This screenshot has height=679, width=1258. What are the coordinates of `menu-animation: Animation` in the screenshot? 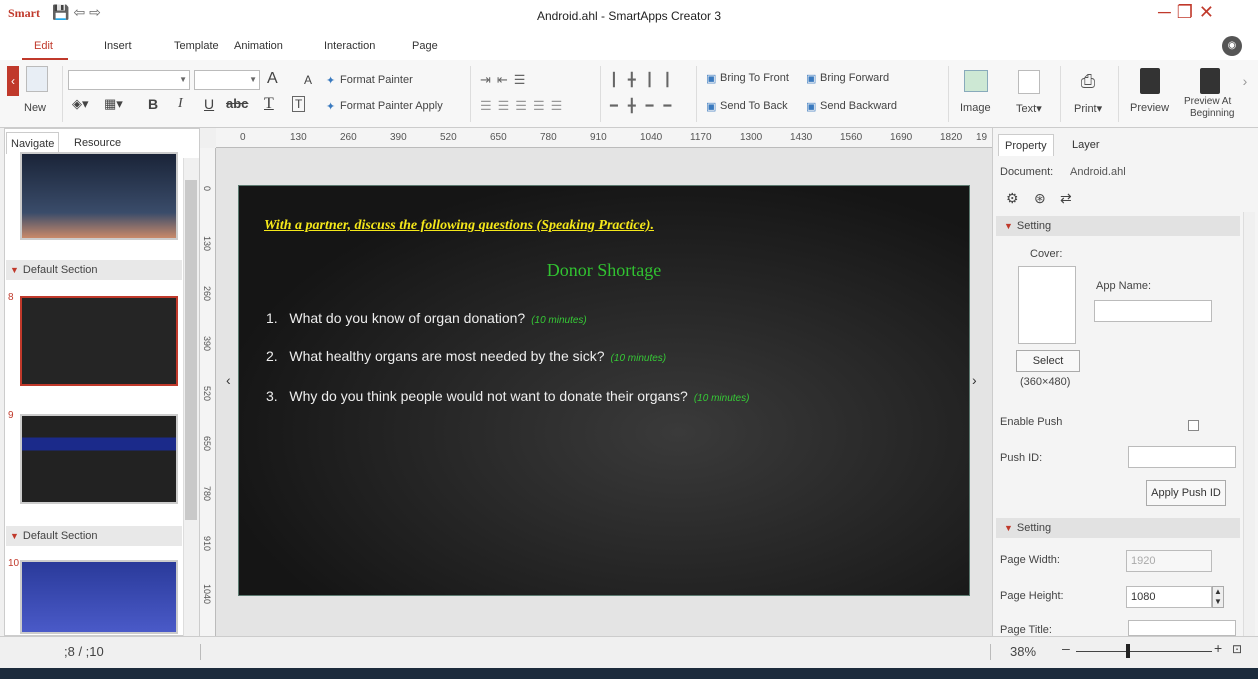 It's located at (258, 46).